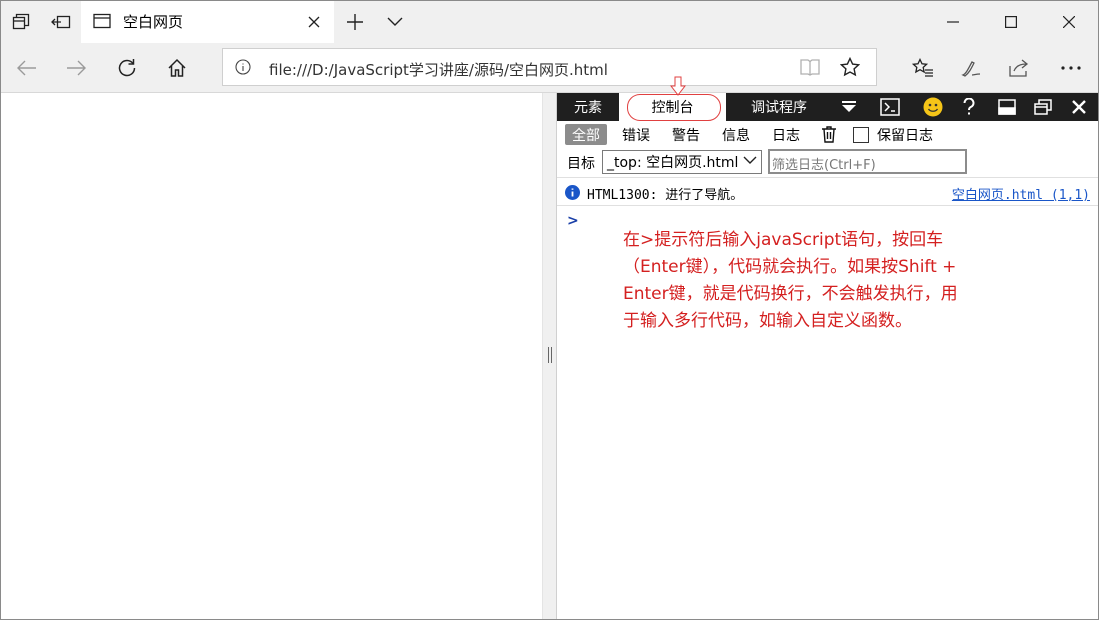 The width and height of the screenshot is (1099, 620). I want to click on filter-logs-label: 日志, so click(786, 135).